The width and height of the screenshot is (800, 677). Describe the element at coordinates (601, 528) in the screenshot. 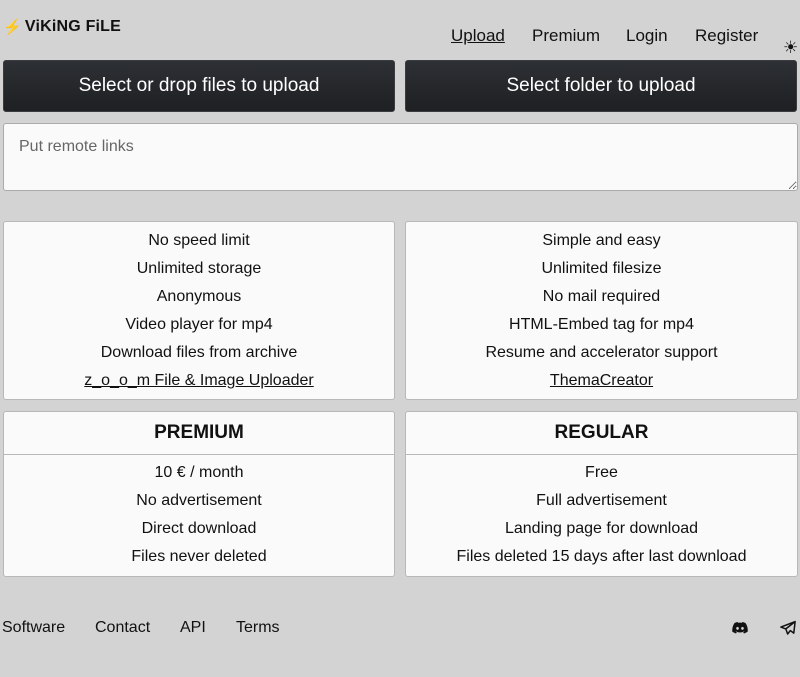

I see `plan-item: Landing page for download` at that location.